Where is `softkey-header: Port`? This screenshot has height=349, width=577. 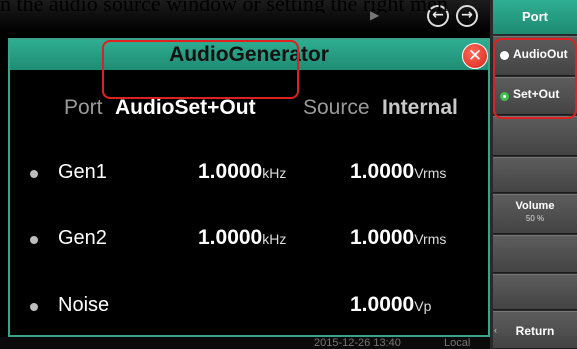
softkey-header: Port is located at coordinates (535, 17).